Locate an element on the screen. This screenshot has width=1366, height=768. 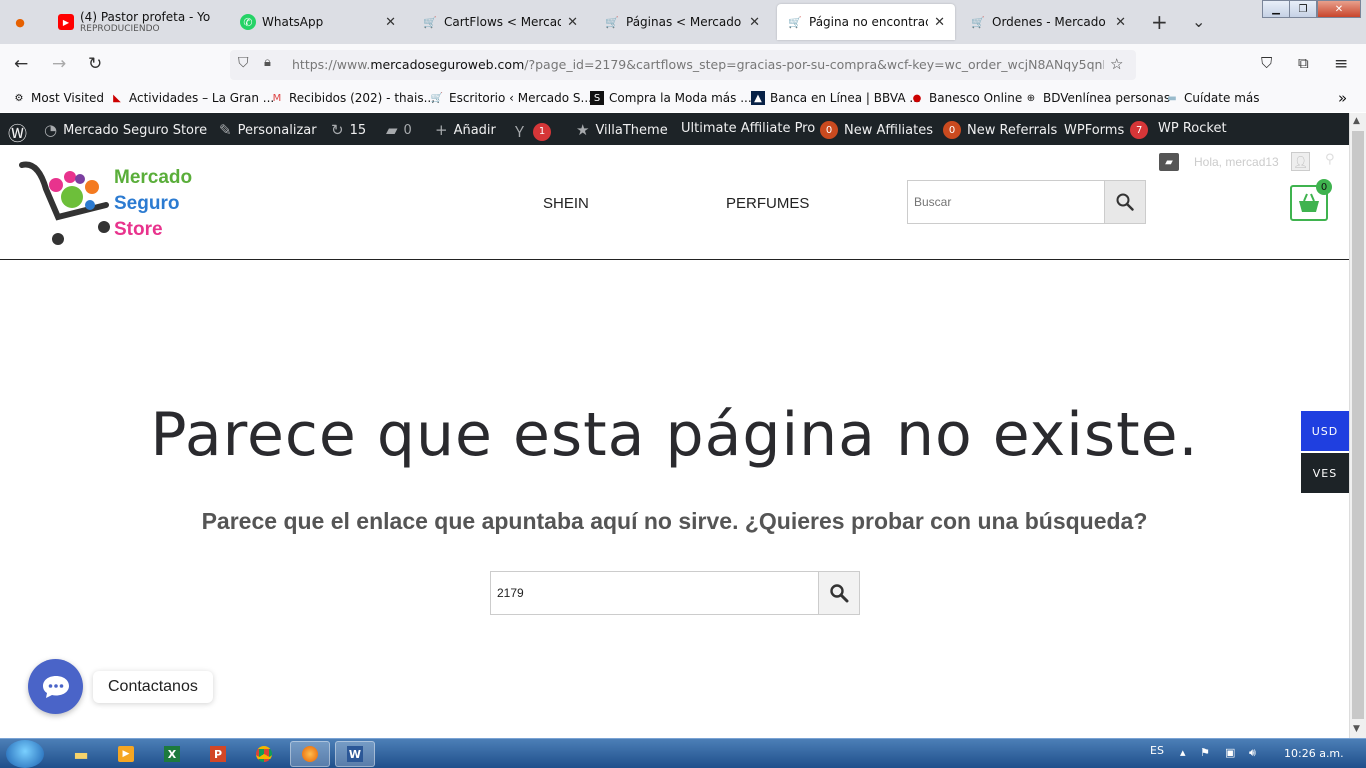
scroll-down-icon: ▼ is located at coordinates (1356, 729).